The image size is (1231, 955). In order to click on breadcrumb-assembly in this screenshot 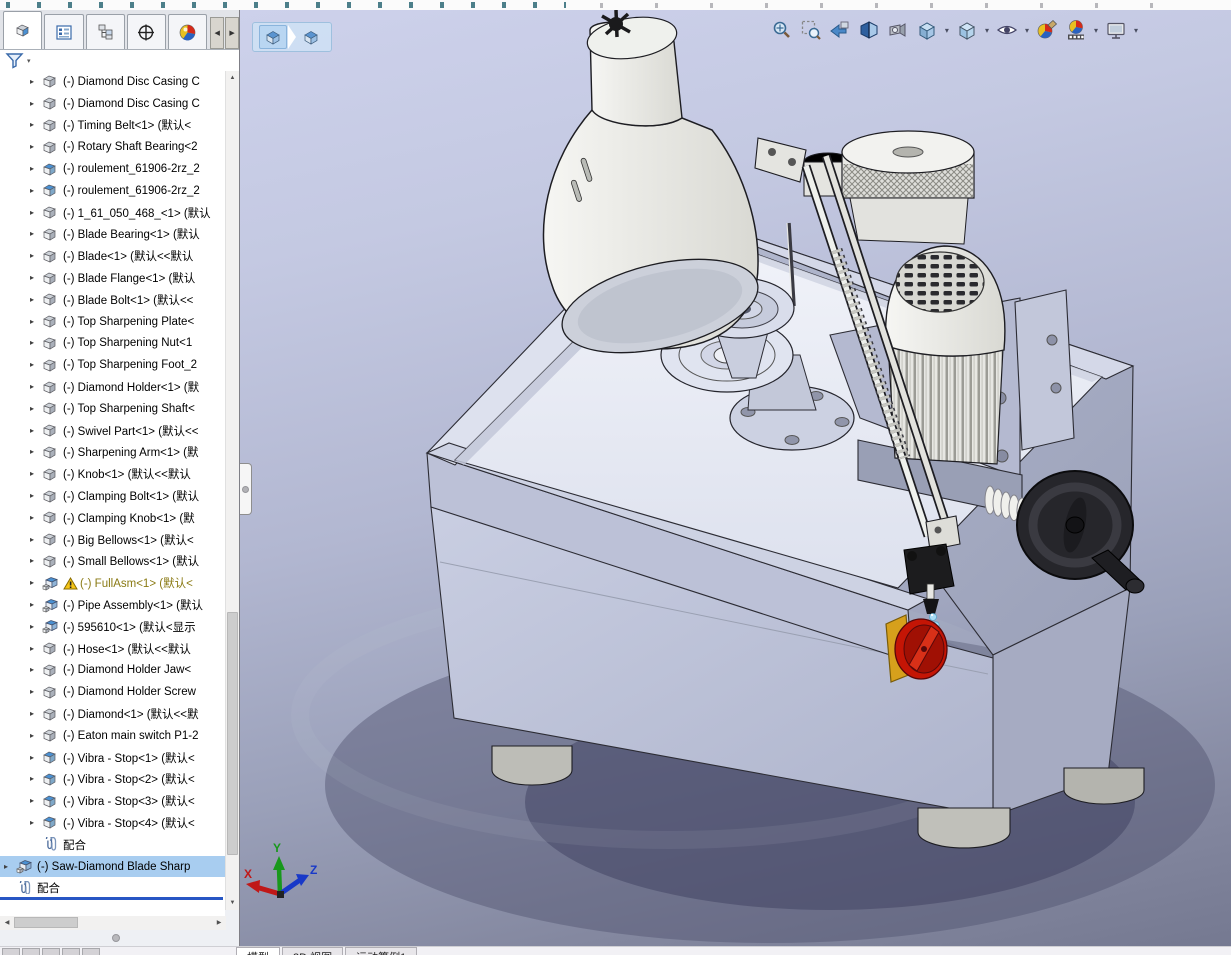, I will do `click(273, 37)`.